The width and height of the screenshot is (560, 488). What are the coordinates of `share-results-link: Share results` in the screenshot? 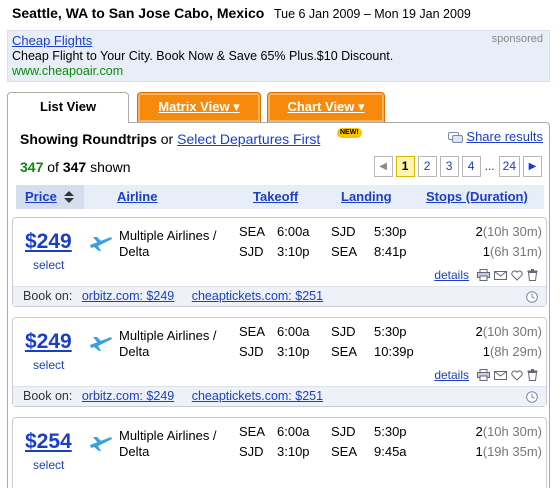 It's located at (495, 136).